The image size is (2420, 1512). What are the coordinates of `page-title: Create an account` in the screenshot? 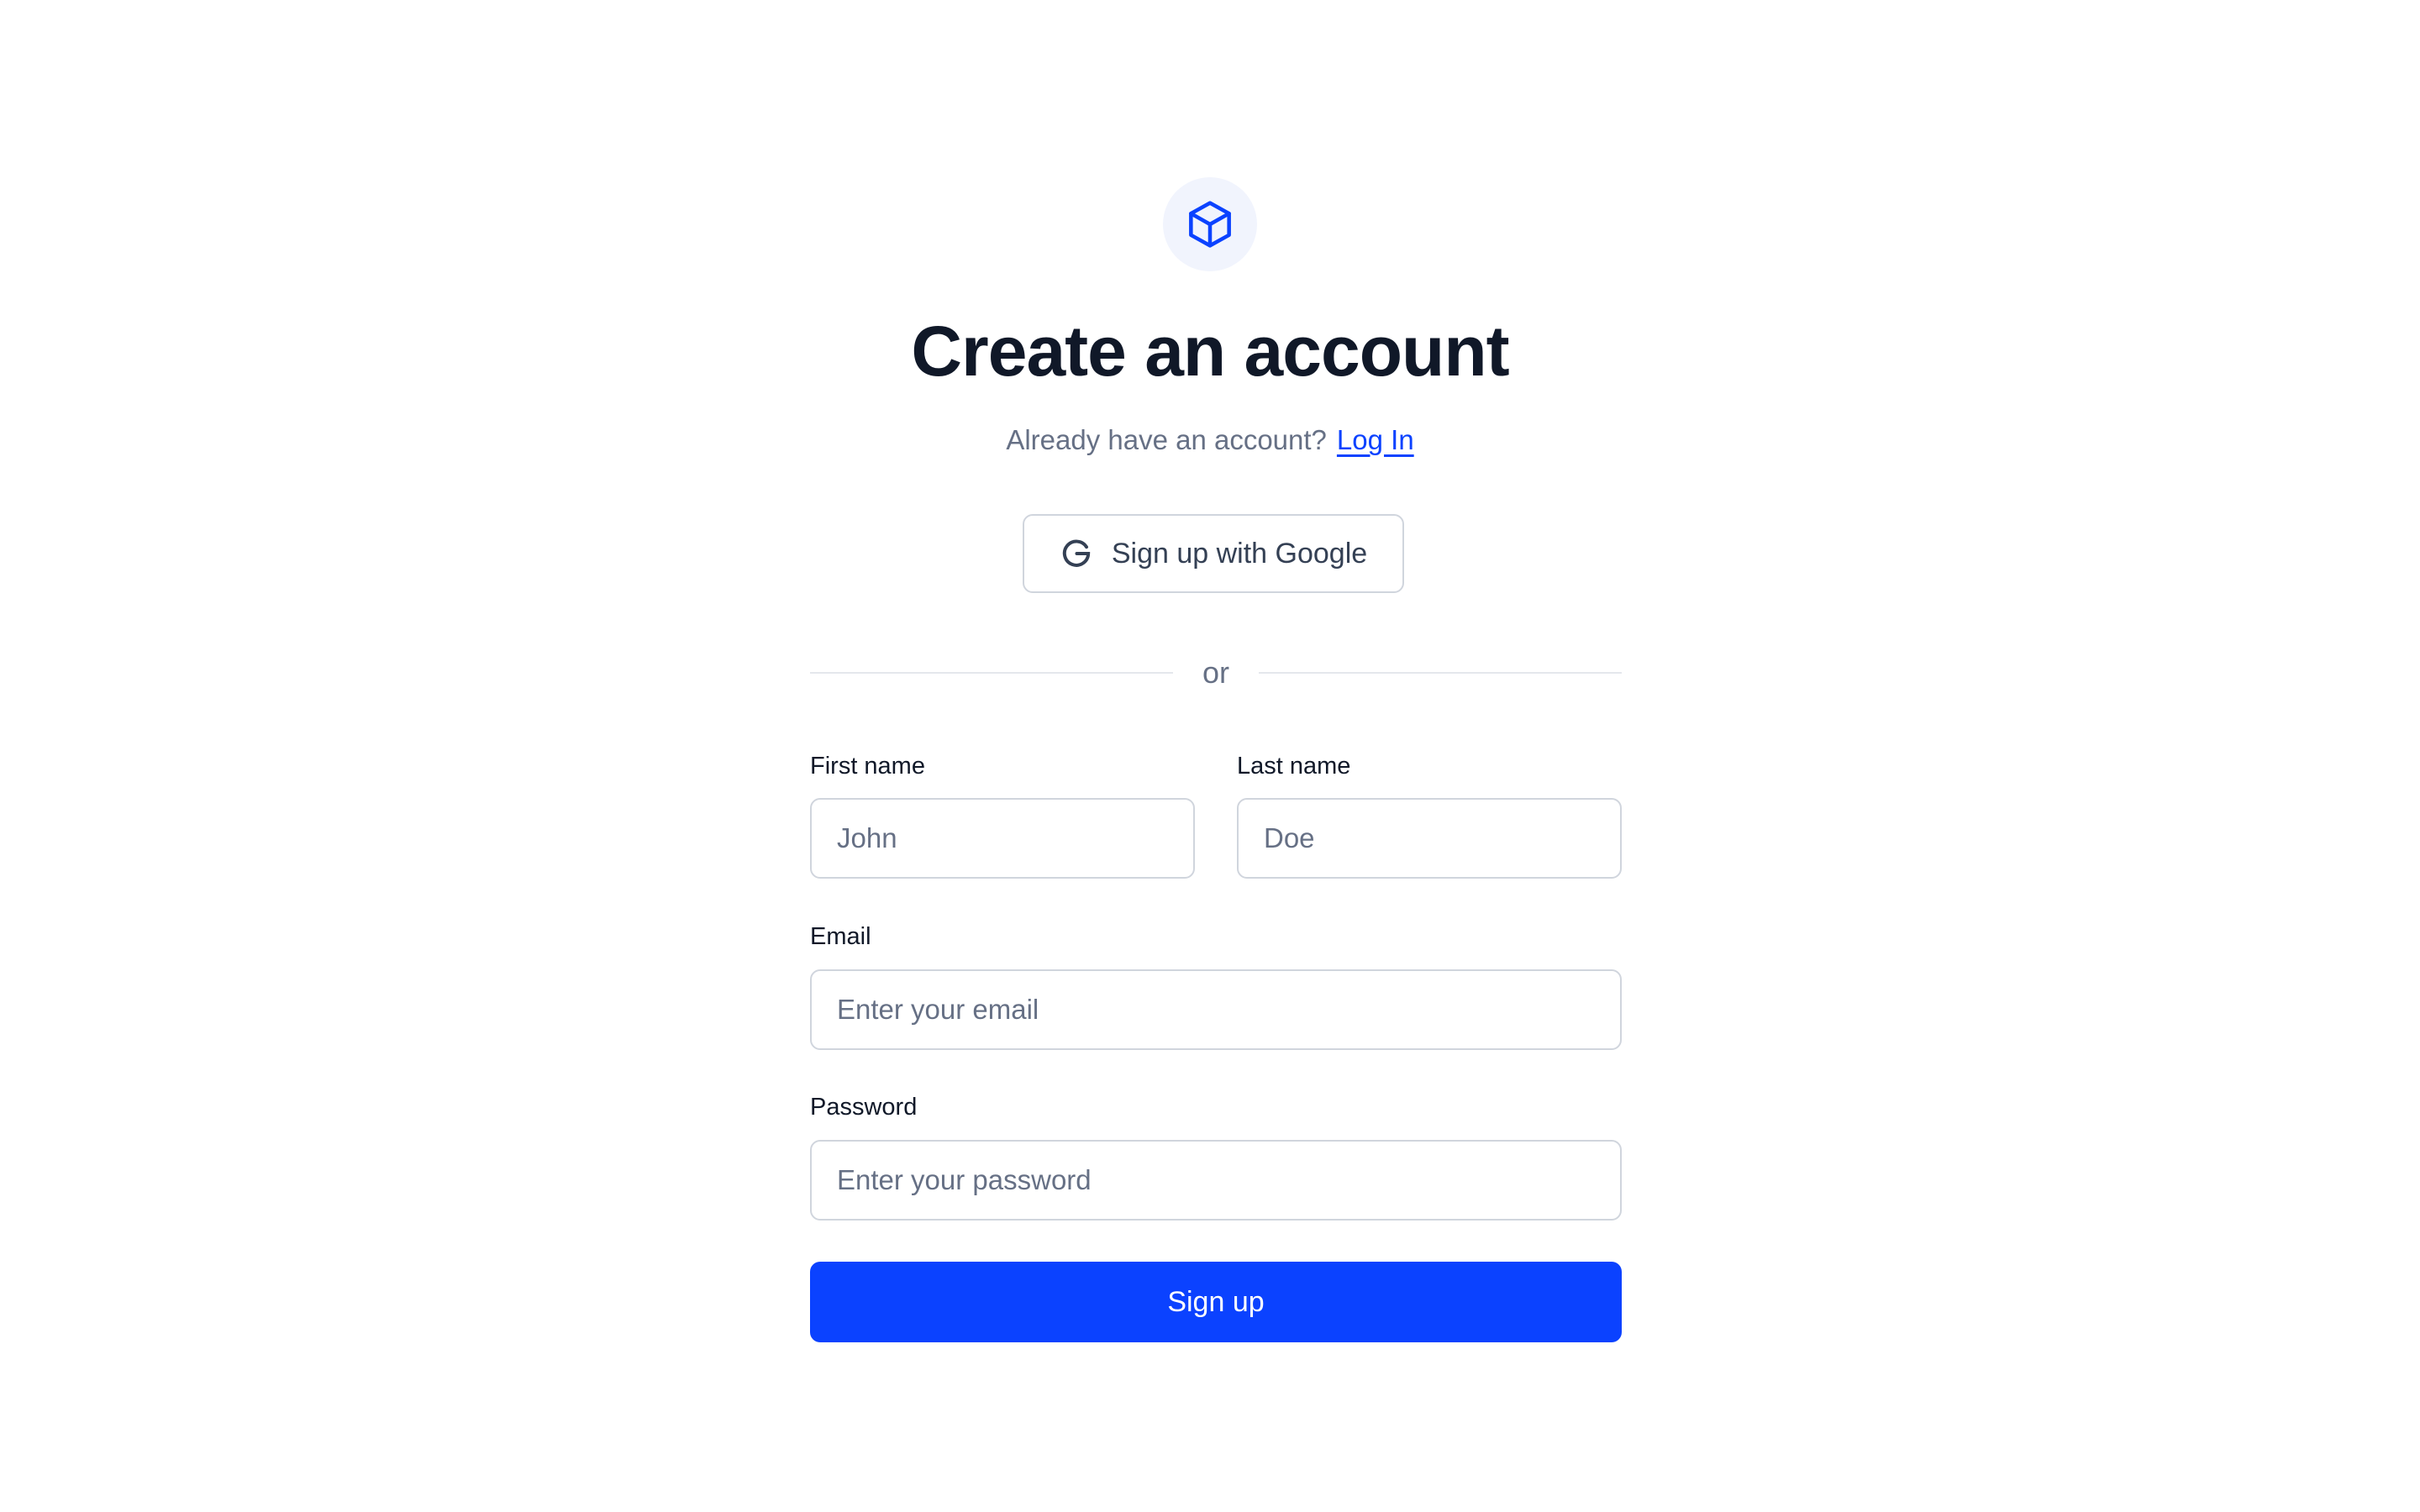 It's located at (1210, 351).